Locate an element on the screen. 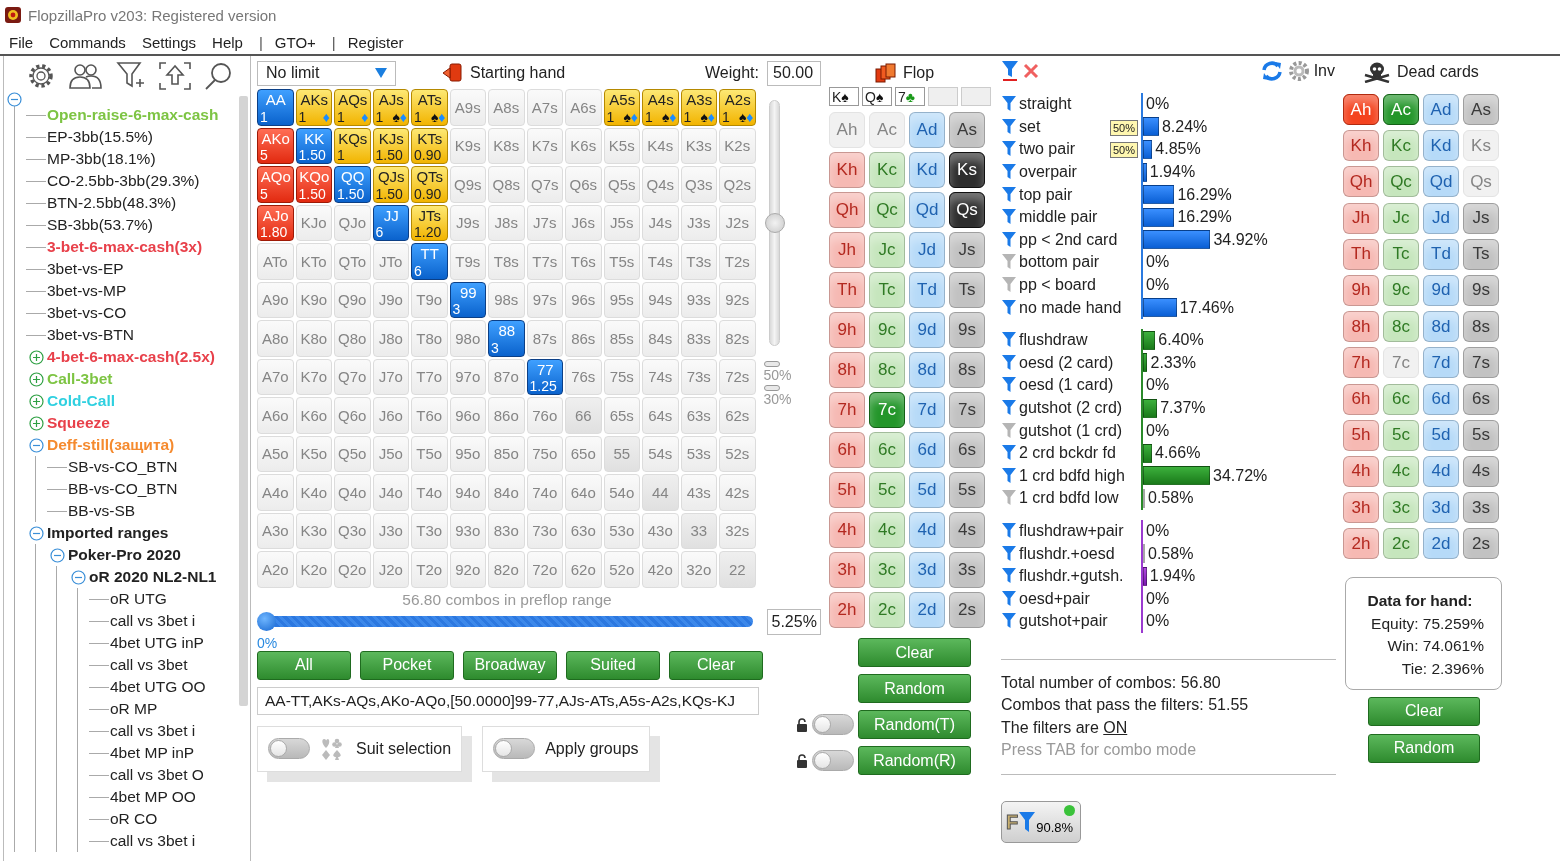 The height and width of the screenshot is (861, 1560). hand-cell: J6o is located at coordinates (390, 415).